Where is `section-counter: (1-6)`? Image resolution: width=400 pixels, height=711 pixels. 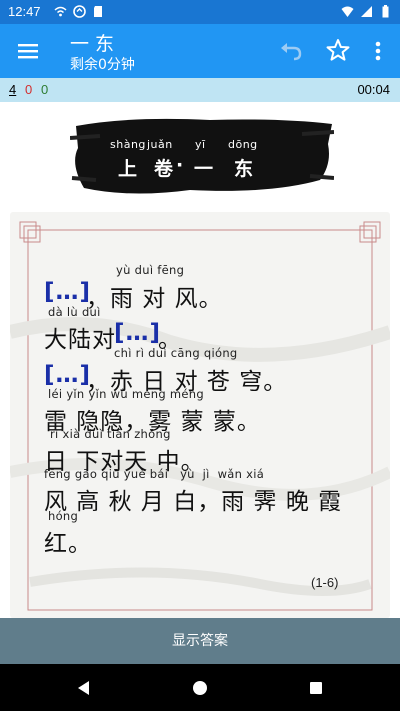
section-counter: (1-6) is located at coordinates (325, 582).